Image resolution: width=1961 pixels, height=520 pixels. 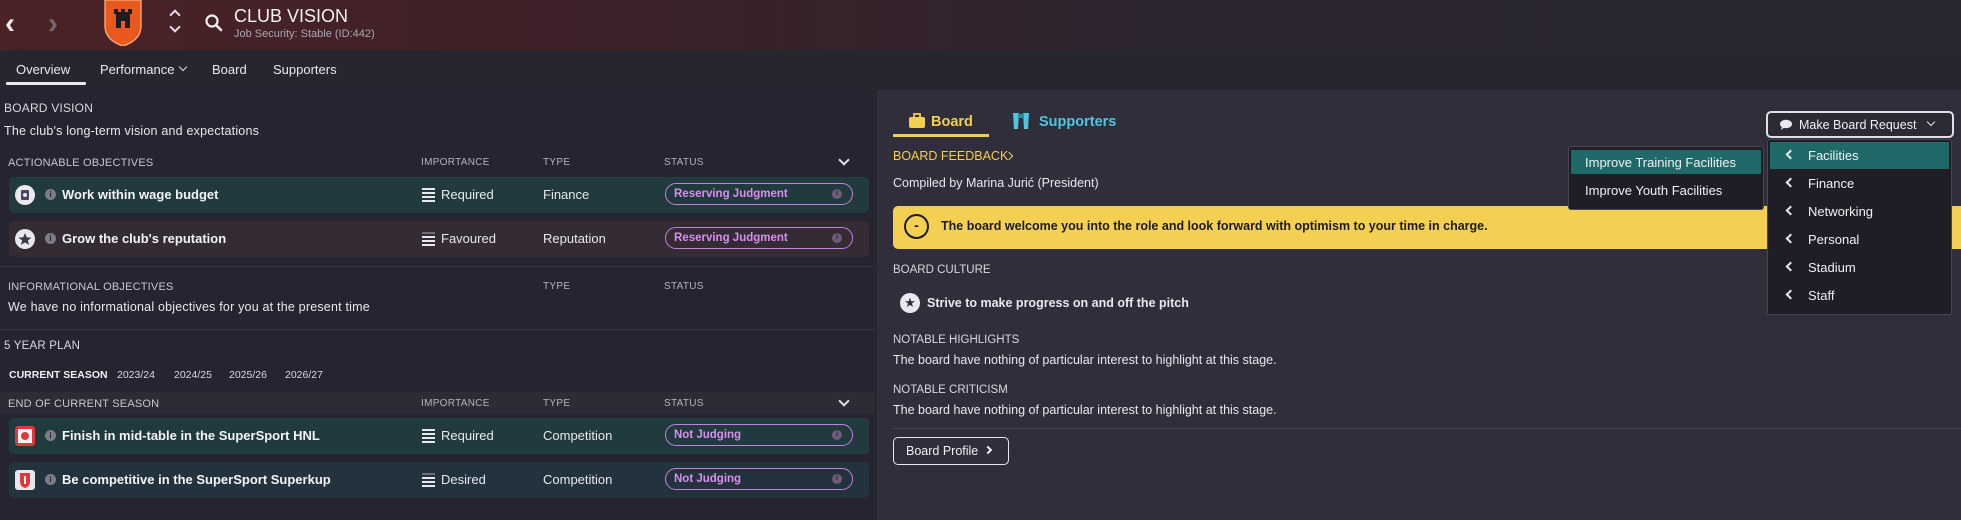 I want to click on type-cell: Competition, so click(x=578, y=435).